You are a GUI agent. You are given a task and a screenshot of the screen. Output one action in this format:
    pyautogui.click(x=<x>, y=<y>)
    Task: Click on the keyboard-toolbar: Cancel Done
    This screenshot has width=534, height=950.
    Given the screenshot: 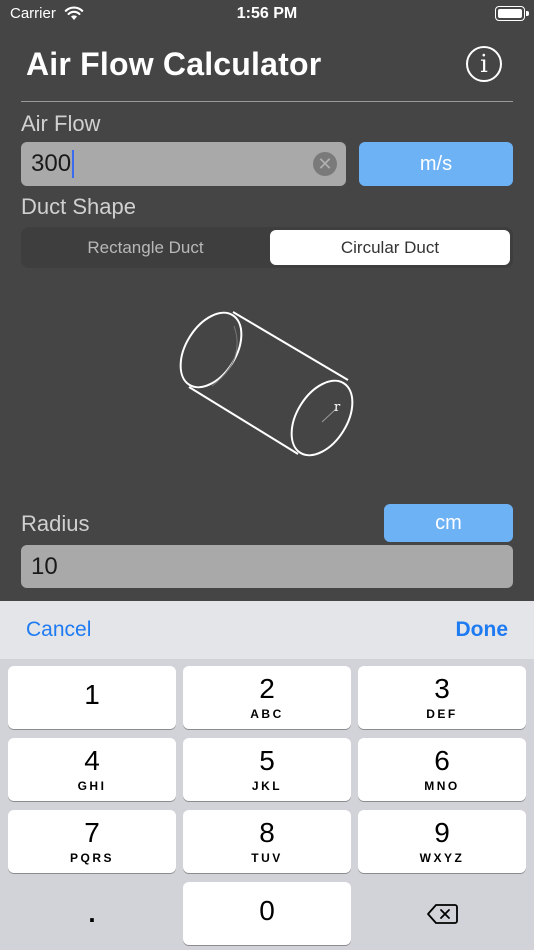 What is the action you would take?
    pyautogui.click(x=267, y=630)
    